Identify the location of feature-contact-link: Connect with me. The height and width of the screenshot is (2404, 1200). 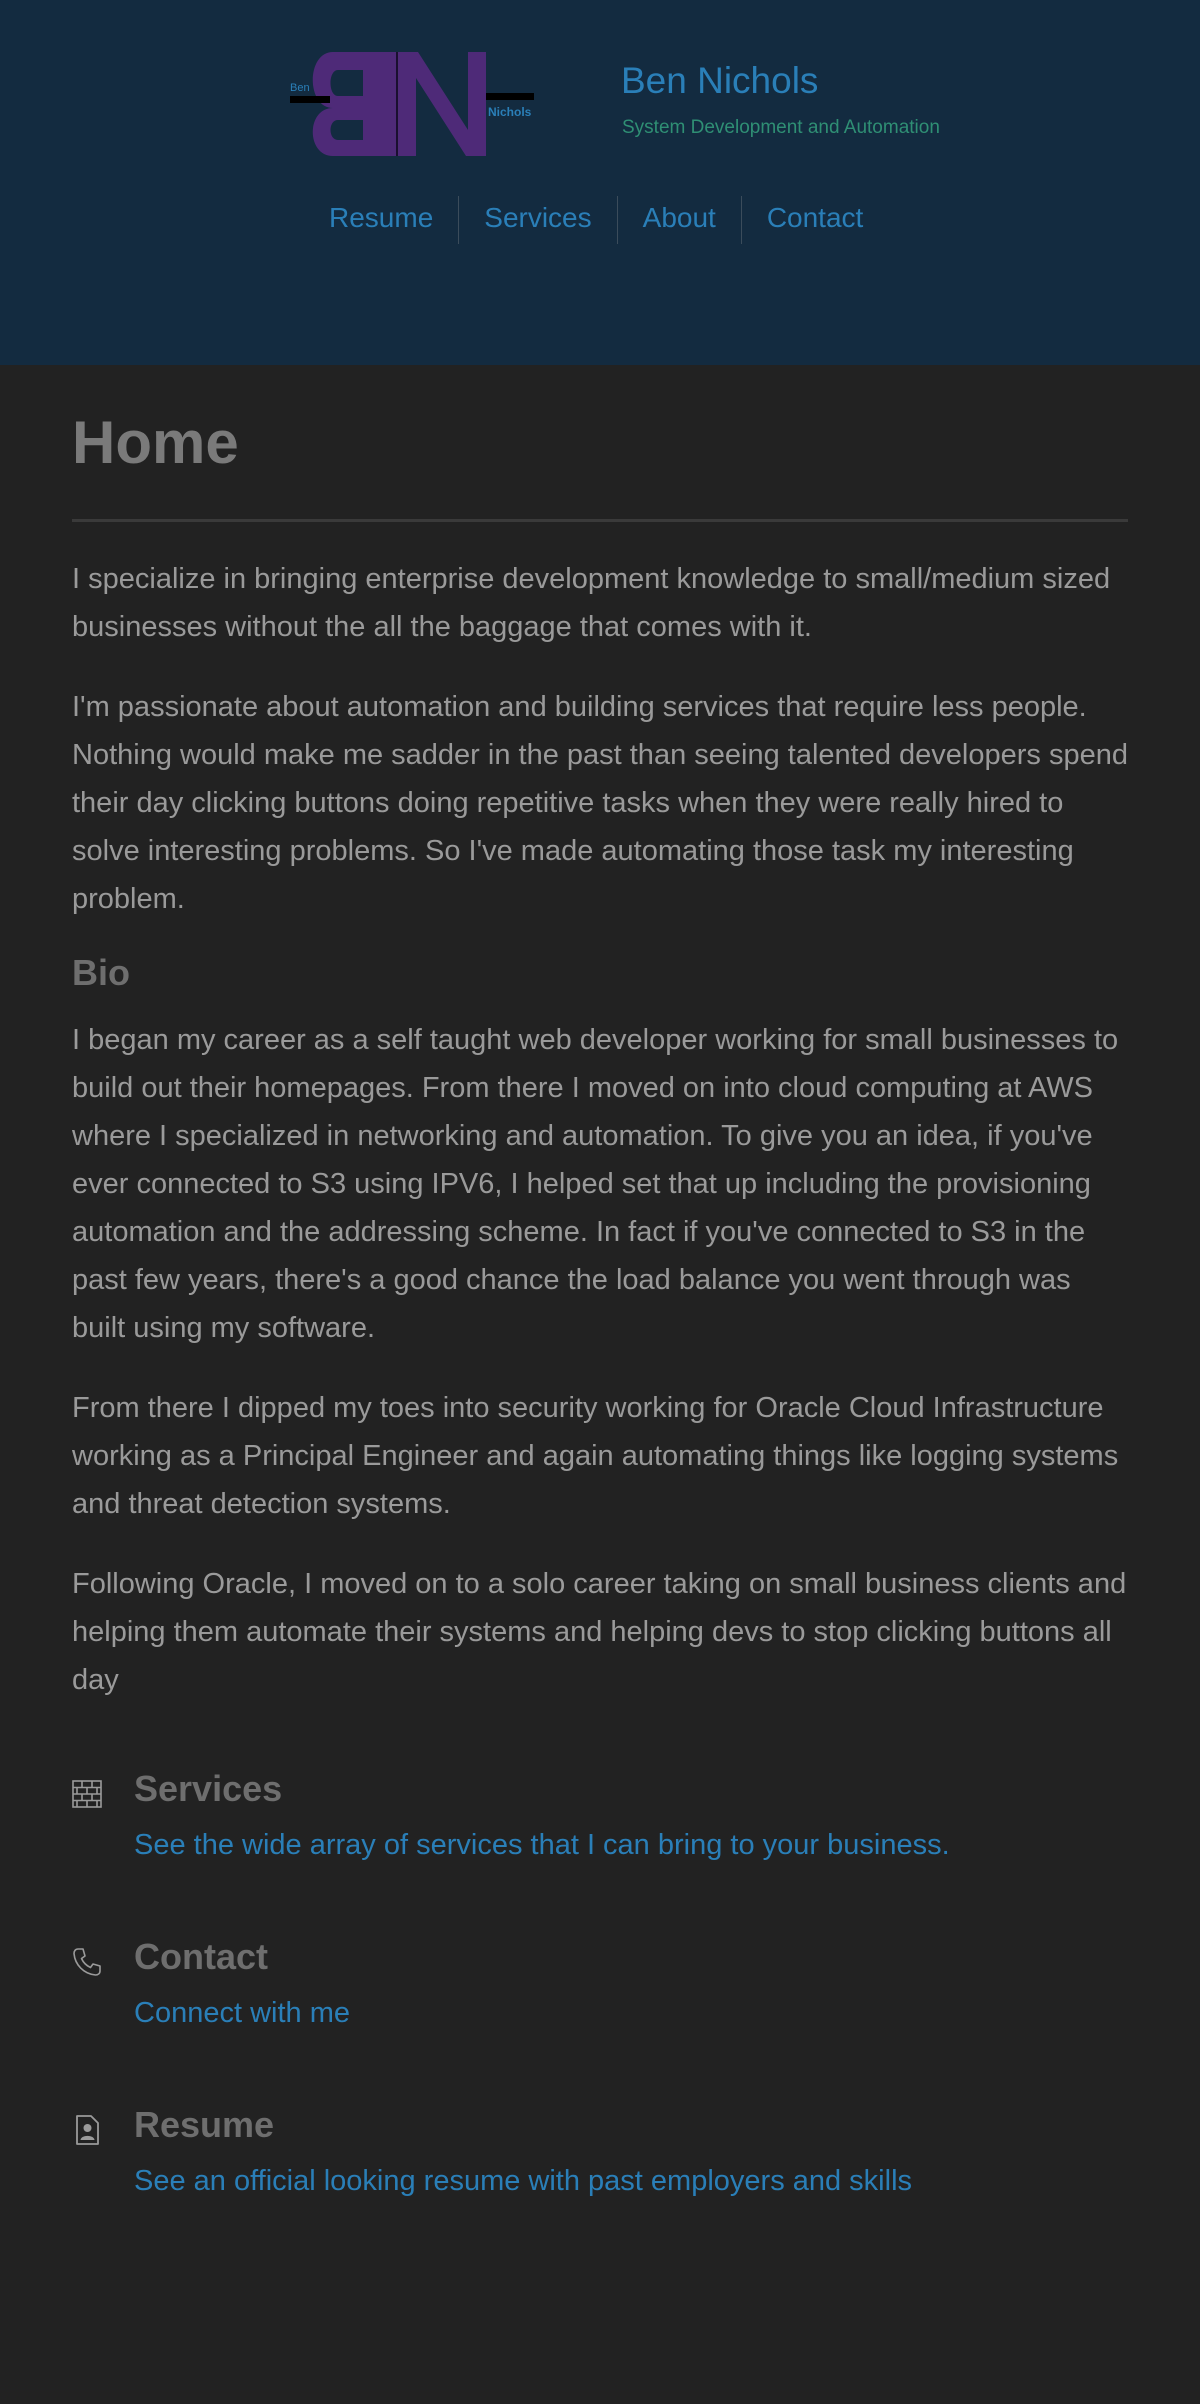
(242, 2013).